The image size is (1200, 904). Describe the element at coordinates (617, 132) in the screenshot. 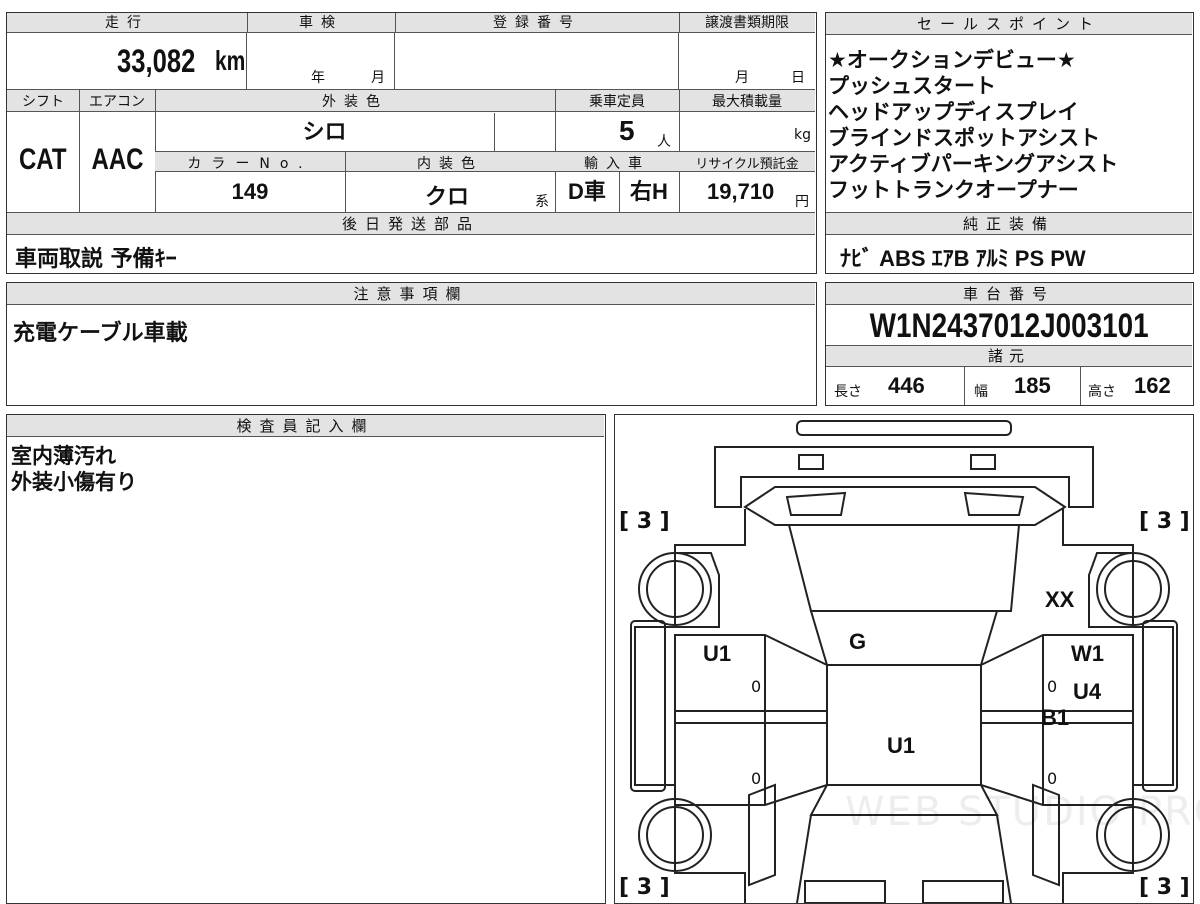

I see `capacity-cell: 5 人` at that location.